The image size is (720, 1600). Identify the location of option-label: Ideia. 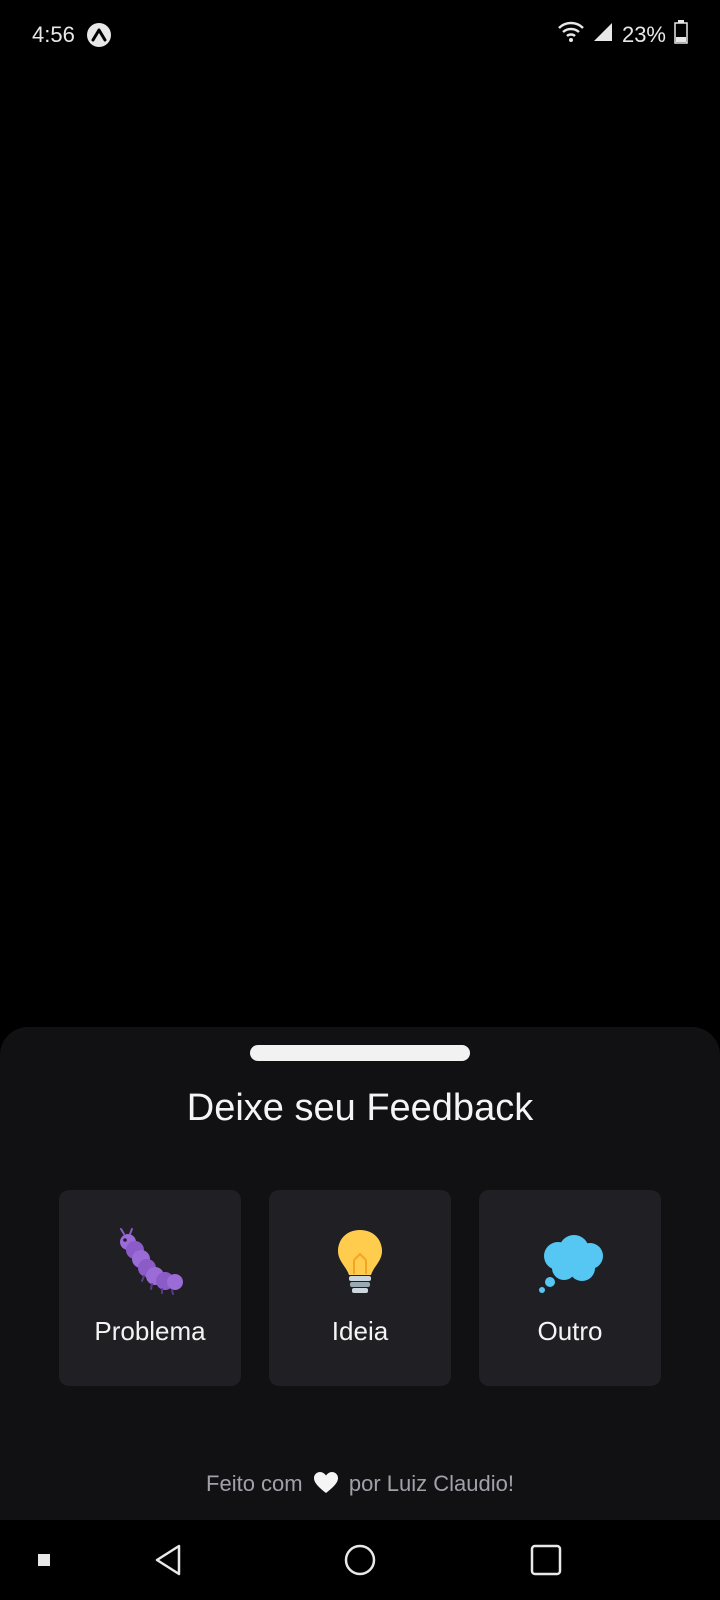
(360, 1331).